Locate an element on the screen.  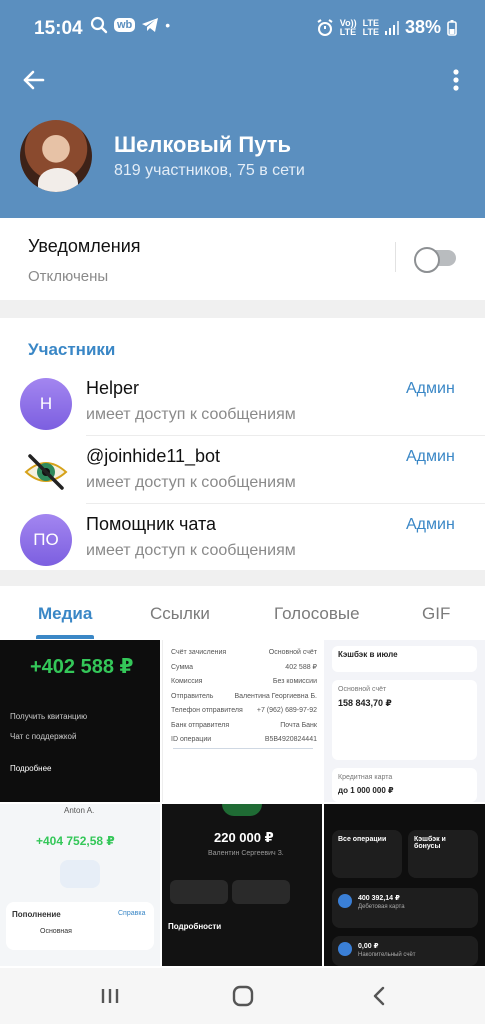
lte-icon: LTE LTE is located at coordinates (370, 27).